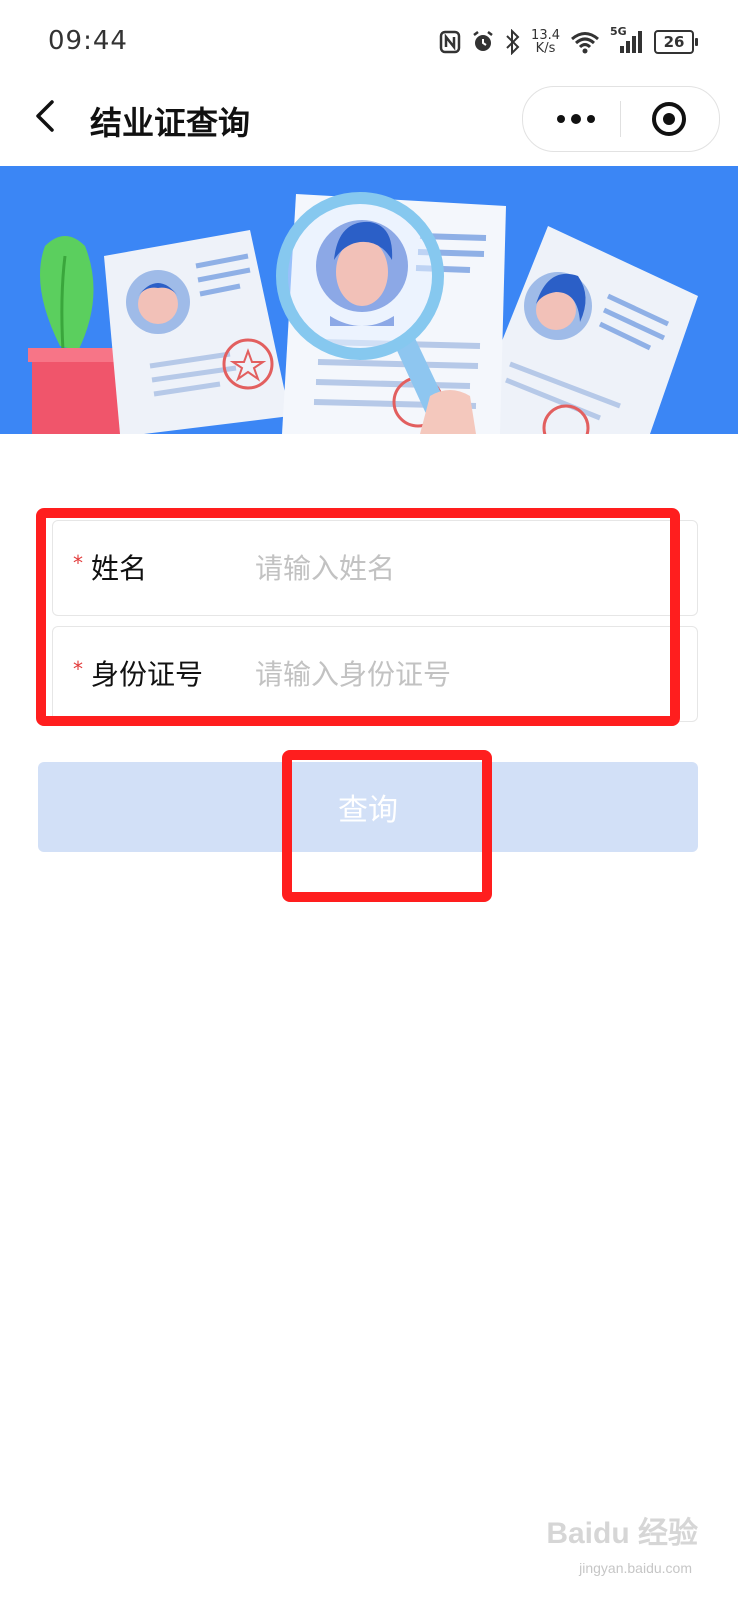  What do you see at coordinates (631, 42) in the screenshot?
I see `signal-icon` at bounding box center [631, 42].